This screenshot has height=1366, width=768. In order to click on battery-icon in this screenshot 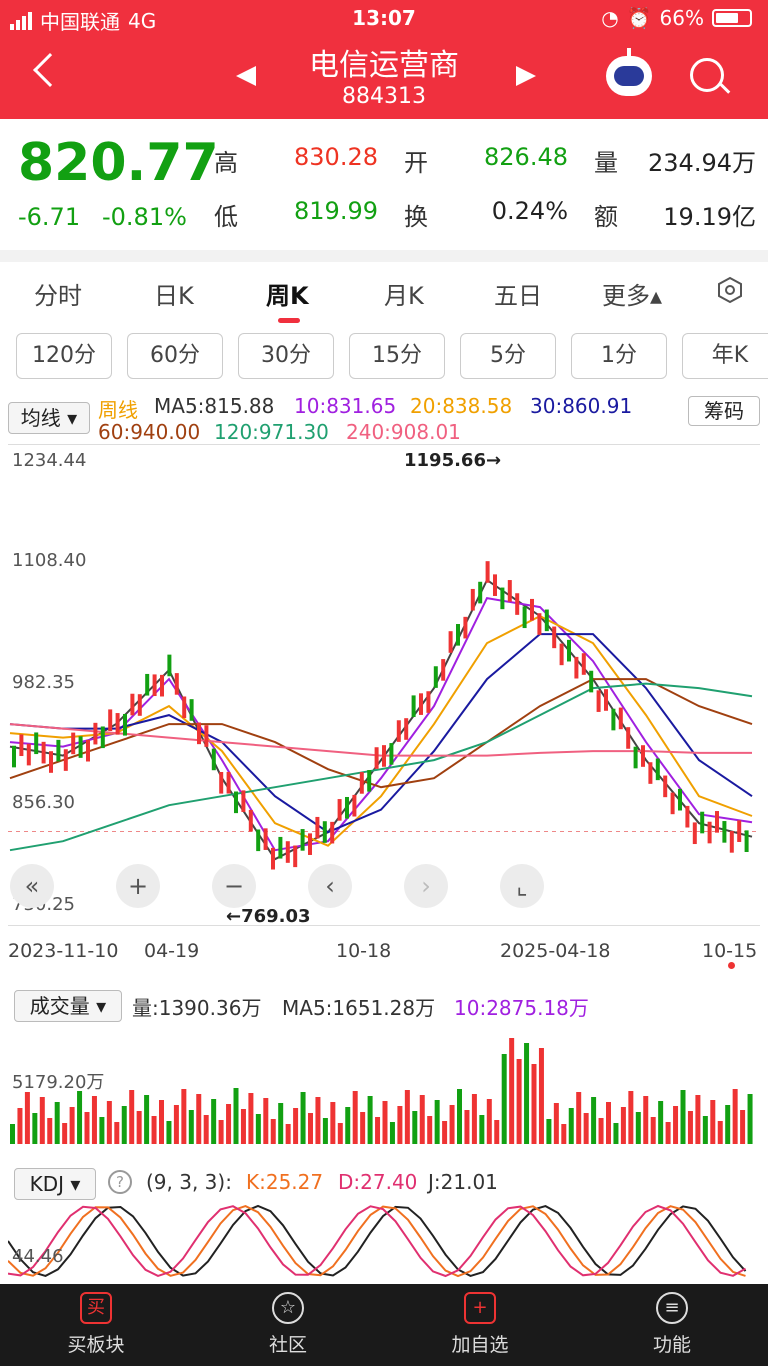, I will do `click(732, 18)`.